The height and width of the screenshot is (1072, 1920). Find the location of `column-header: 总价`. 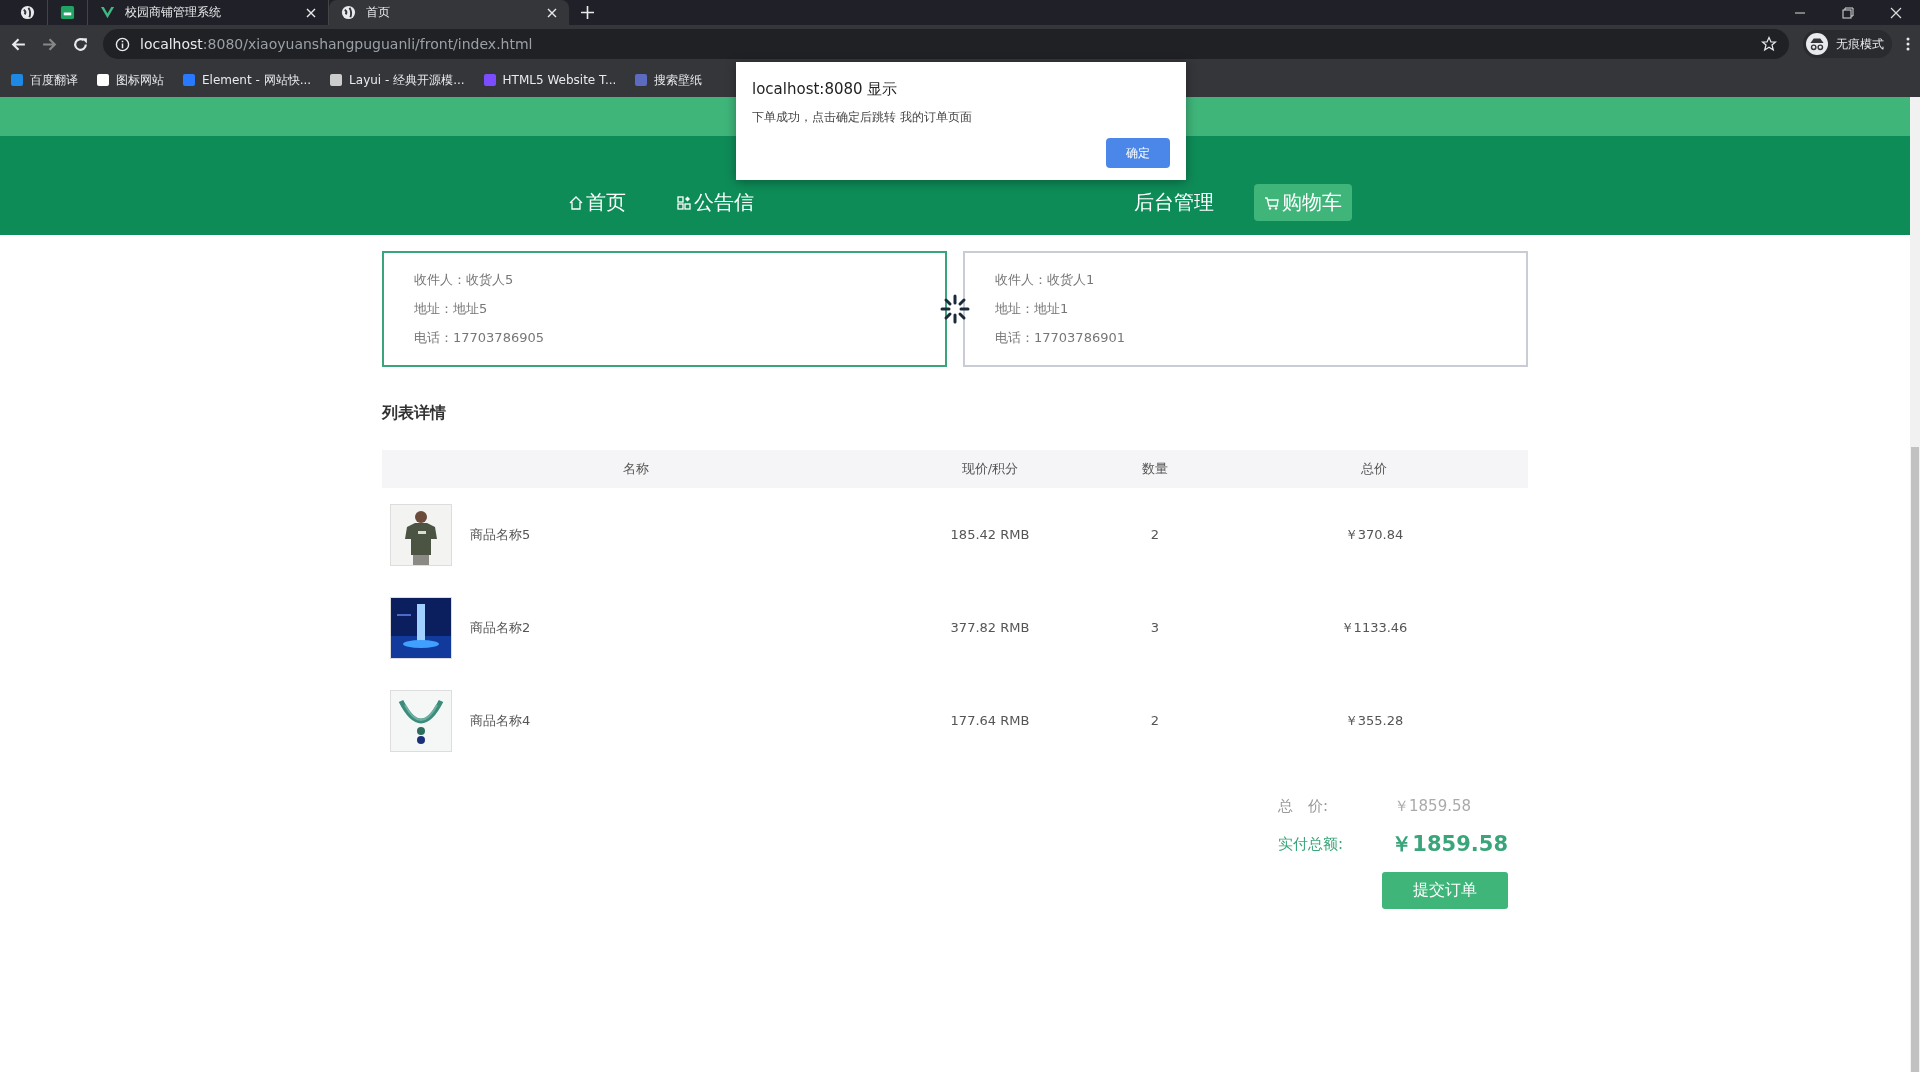

column-header: 总价 is located at coordinates (1374, 469).